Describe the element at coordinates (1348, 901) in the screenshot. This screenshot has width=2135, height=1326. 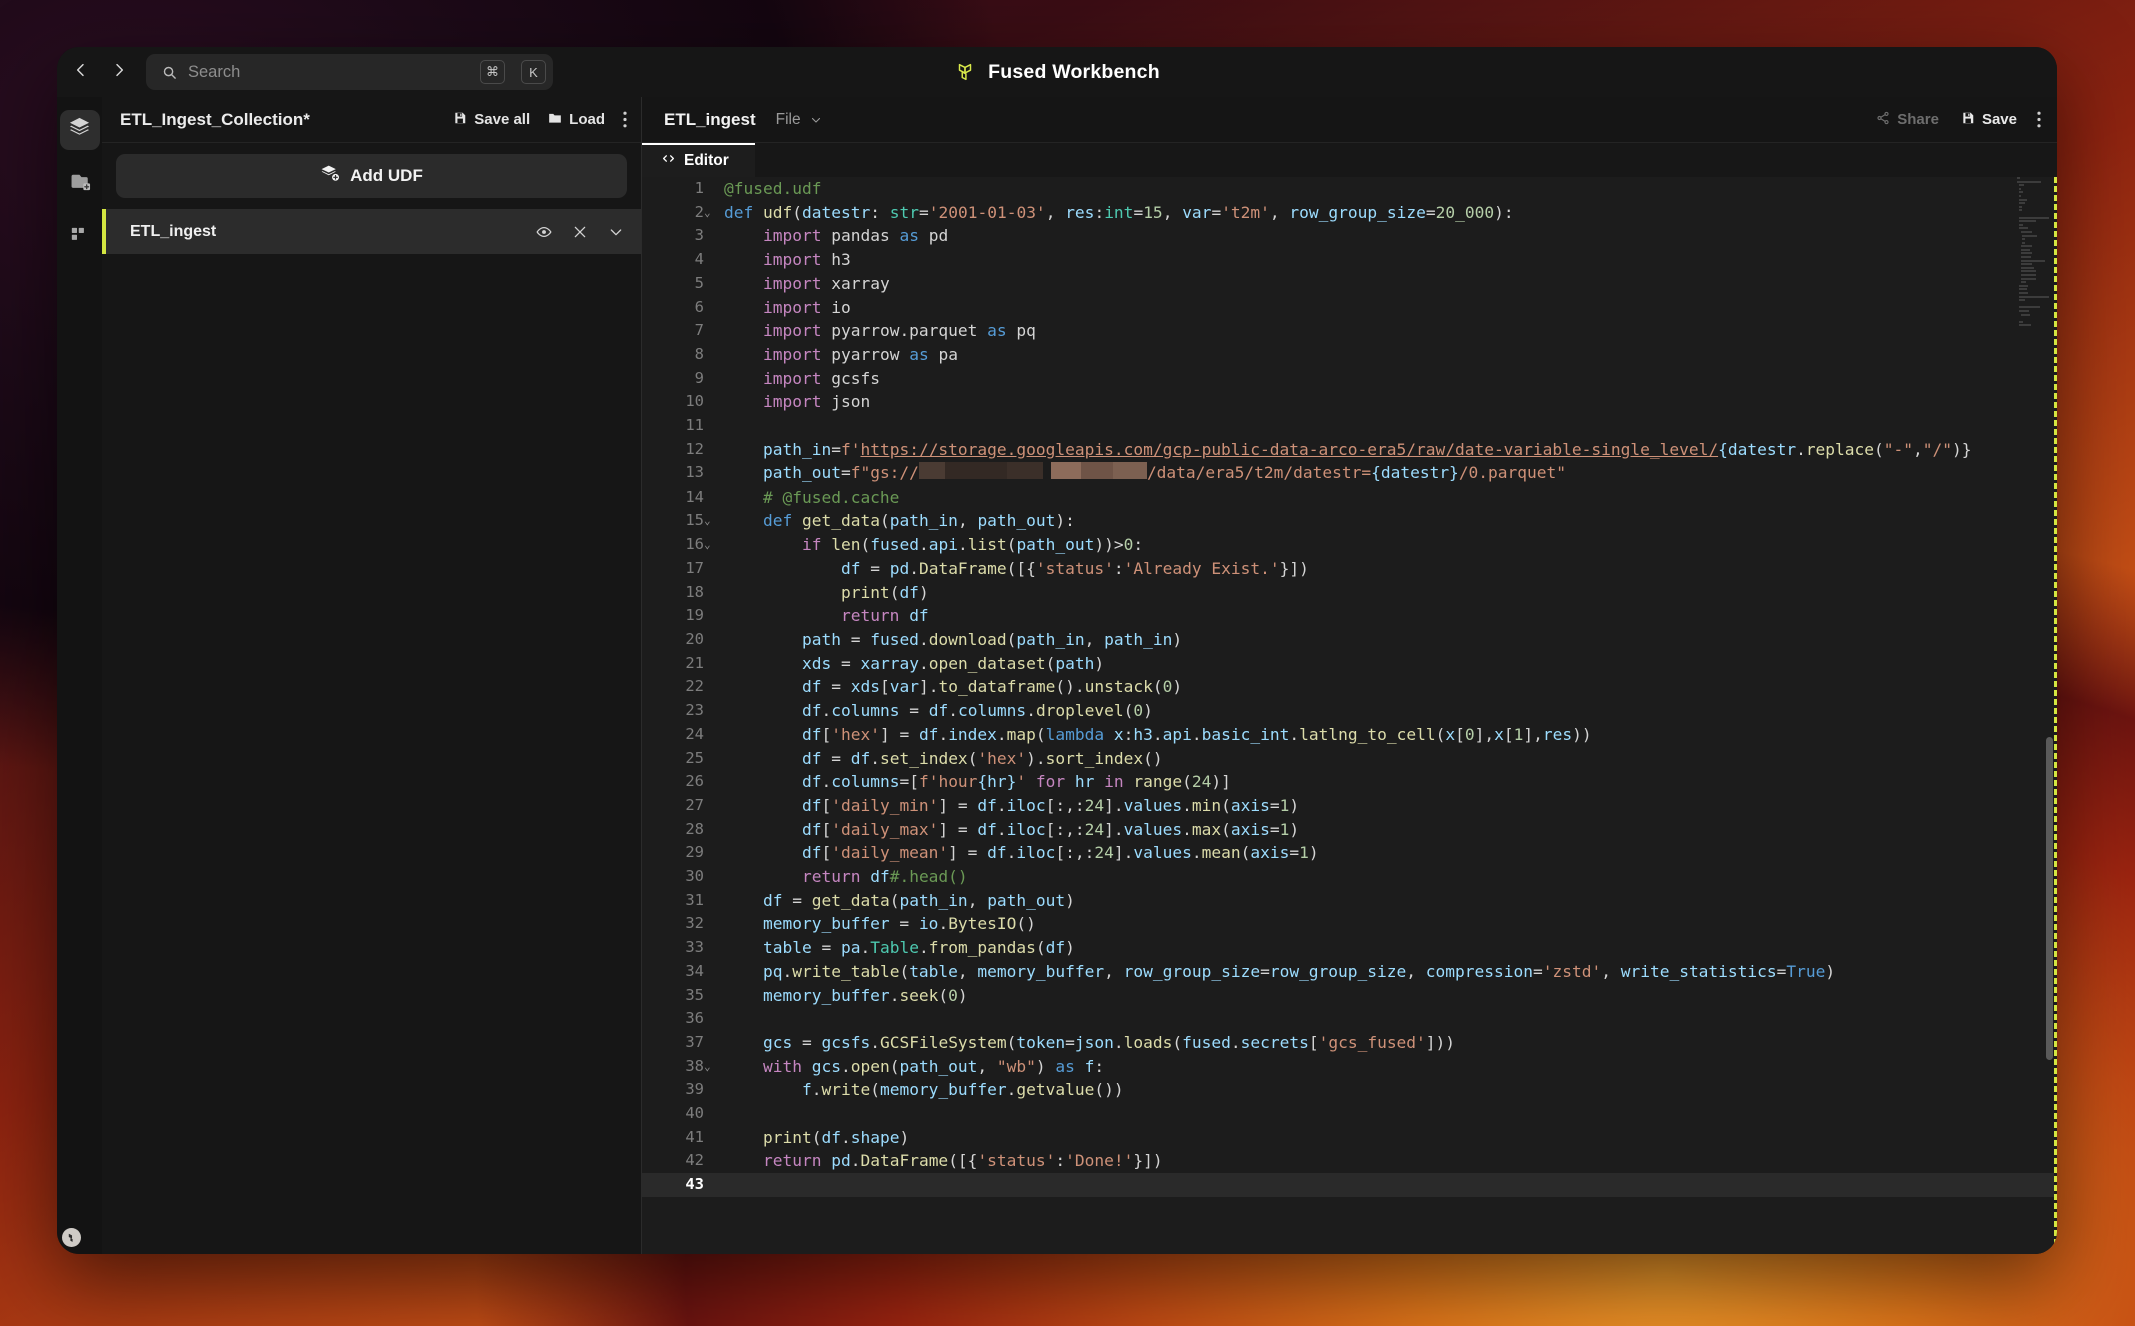
I see `code-line: 31 df = get_data(path_in, path_out)` at that location.